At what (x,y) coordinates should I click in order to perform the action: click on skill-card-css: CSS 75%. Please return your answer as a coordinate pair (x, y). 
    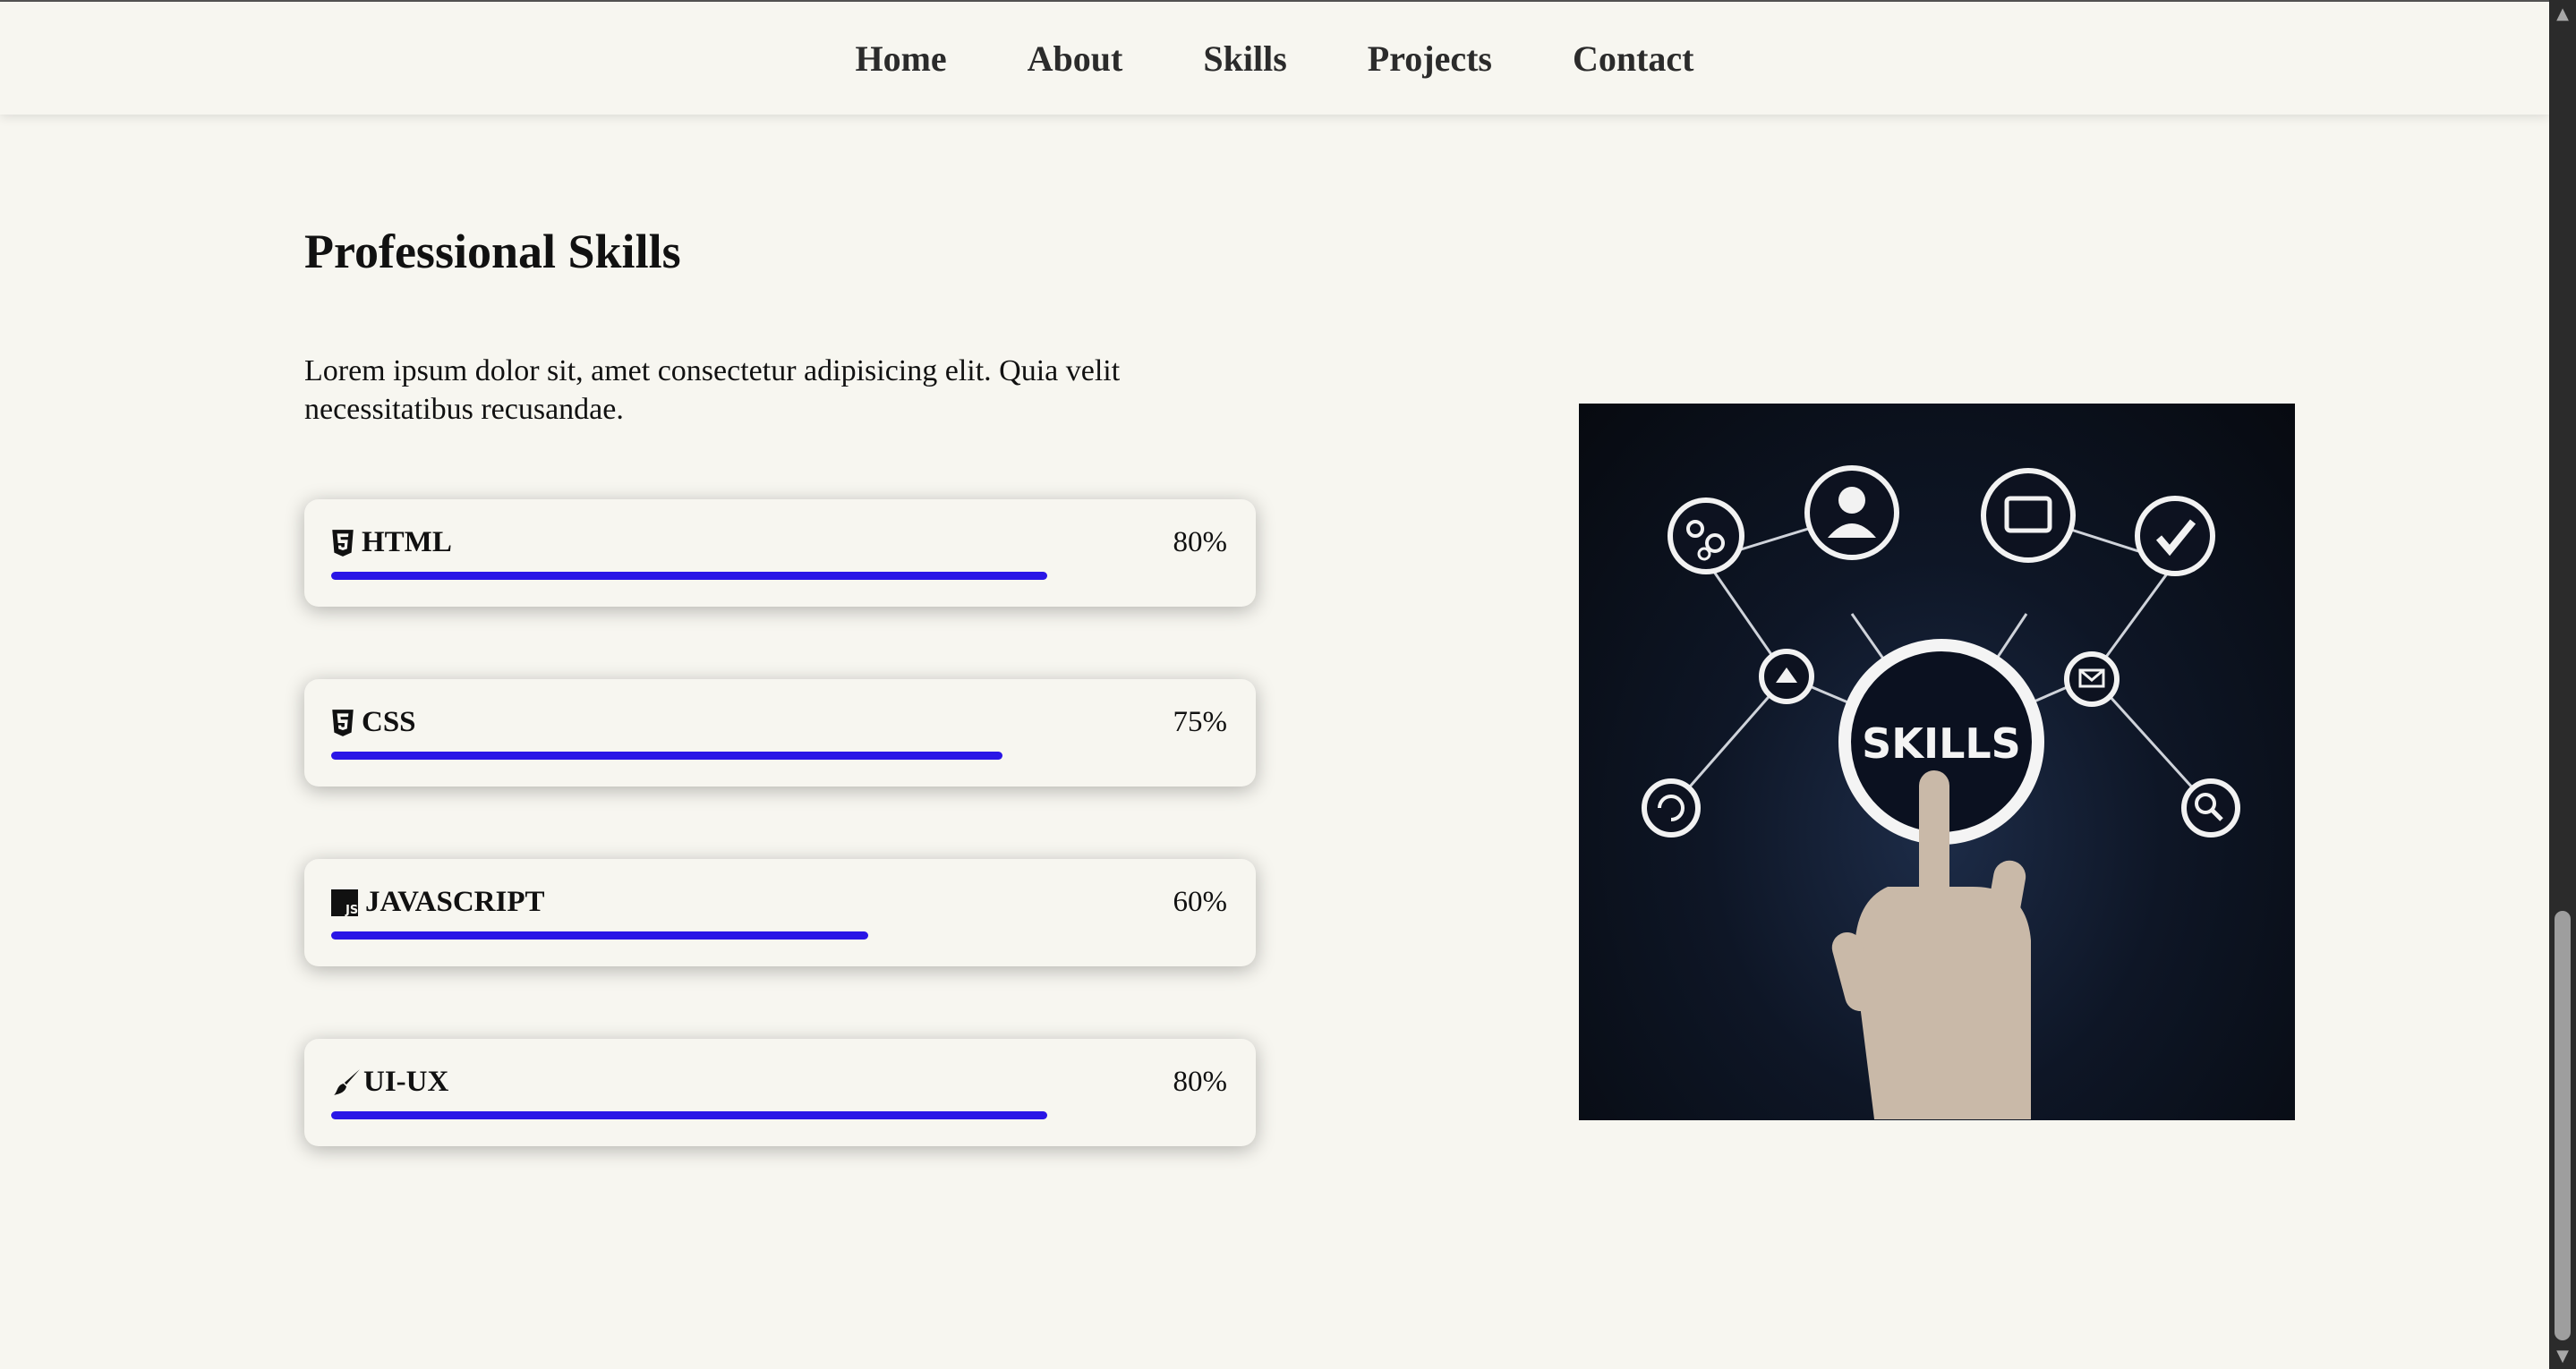
    Looking at the image, I should click on (780, 733).